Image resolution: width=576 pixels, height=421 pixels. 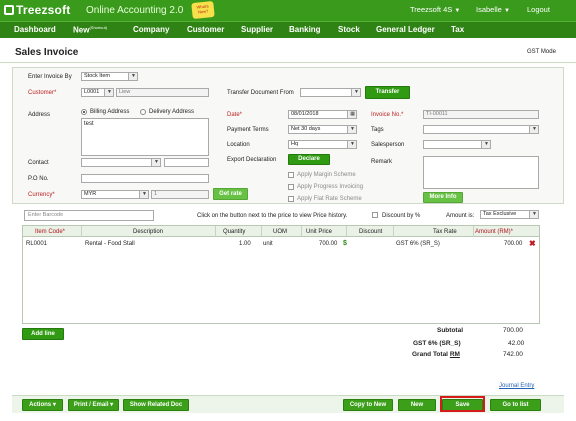 I want to click on transfer-button: Transfer, so click(x=387, y=92).